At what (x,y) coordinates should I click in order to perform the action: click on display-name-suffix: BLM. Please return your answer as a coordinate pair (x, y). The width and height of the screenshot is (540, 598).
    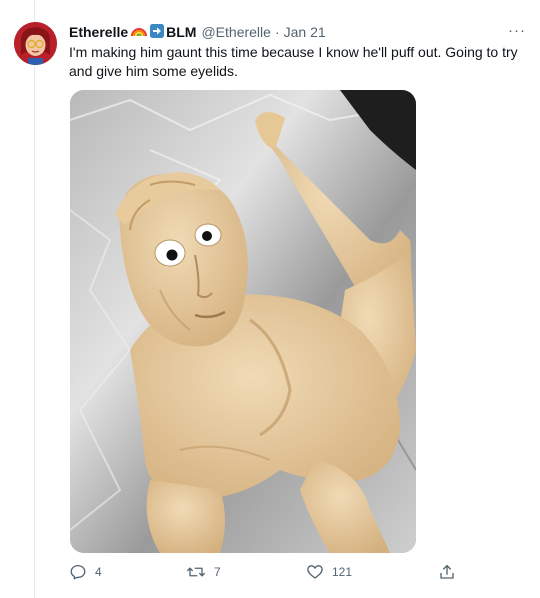
    Looking at the image, I should click on (181, 32).